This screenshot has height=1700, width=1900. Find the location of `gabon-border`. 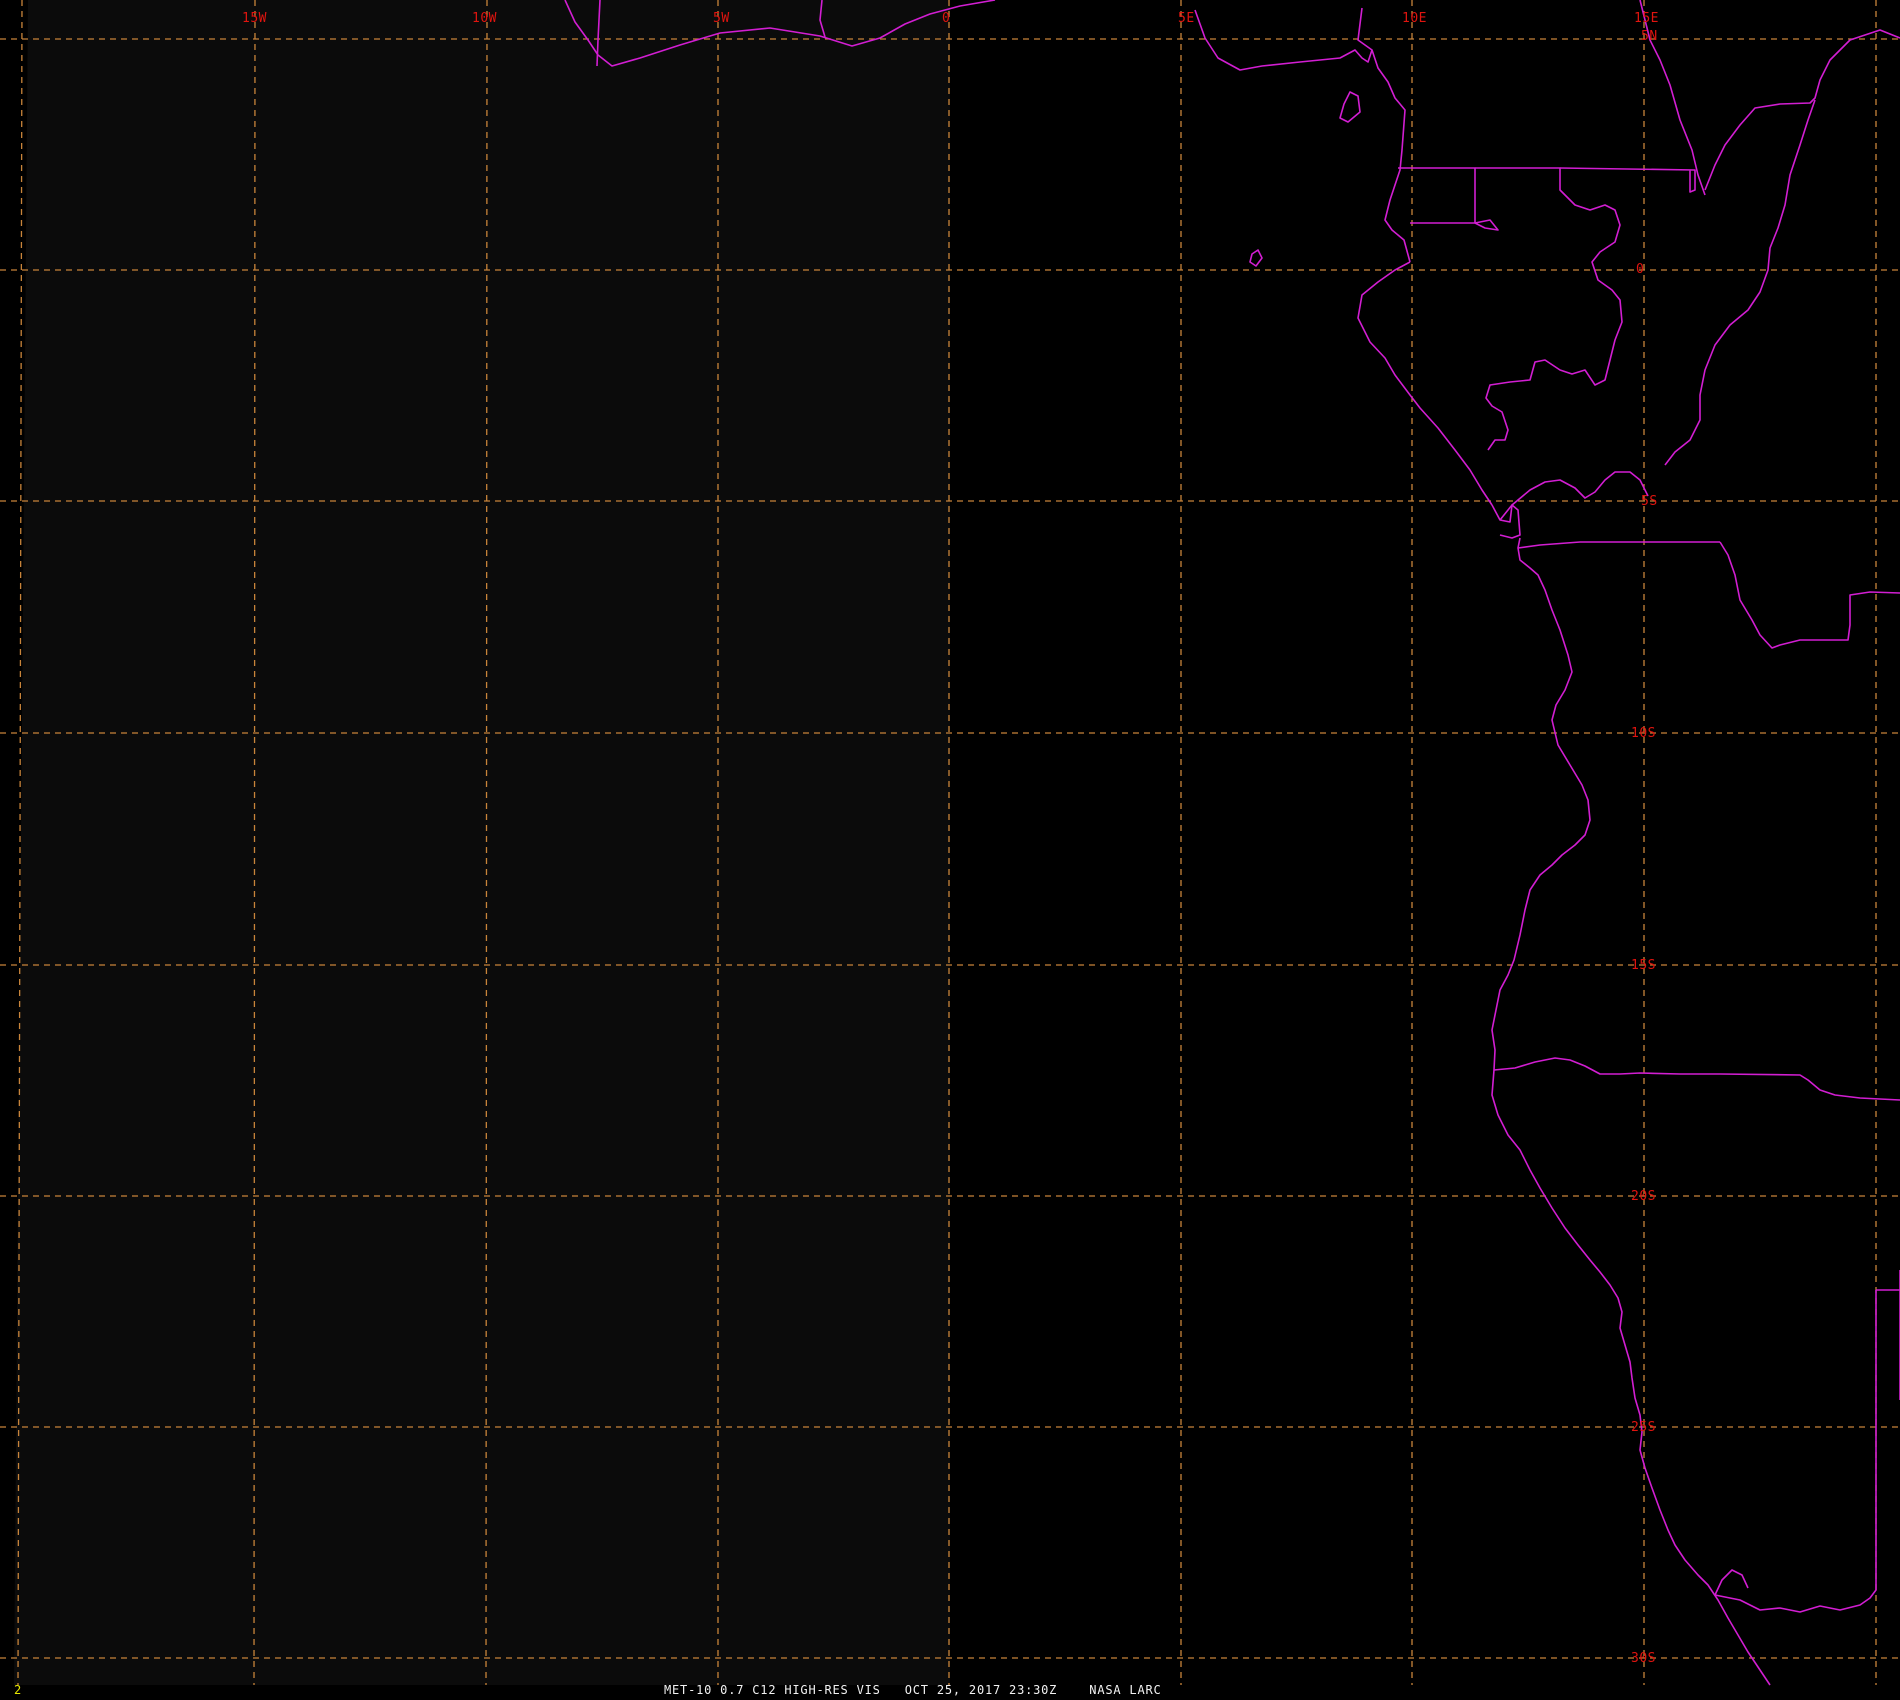

gabon-border is located at coordinates (1486, 225).